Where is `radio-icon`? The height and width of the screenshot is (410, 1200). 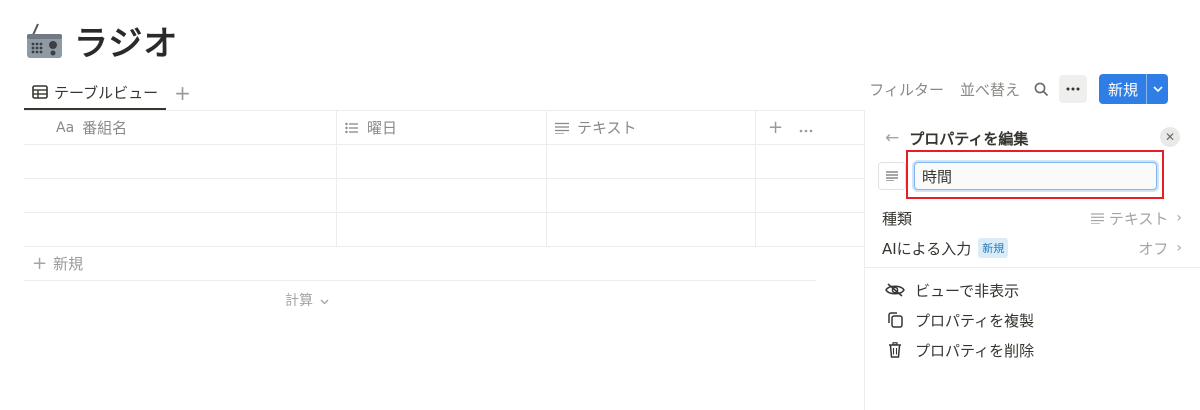 radio-icon is located at coordinates (44, 41).